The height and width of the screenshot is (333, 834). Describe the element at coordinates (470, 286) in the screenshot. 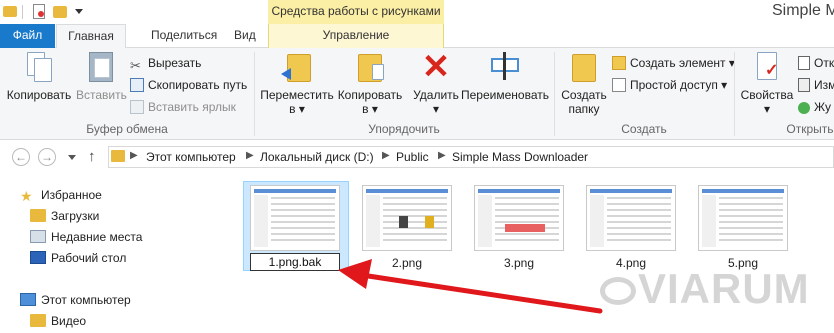

I see `annotation-arrow` at that location.